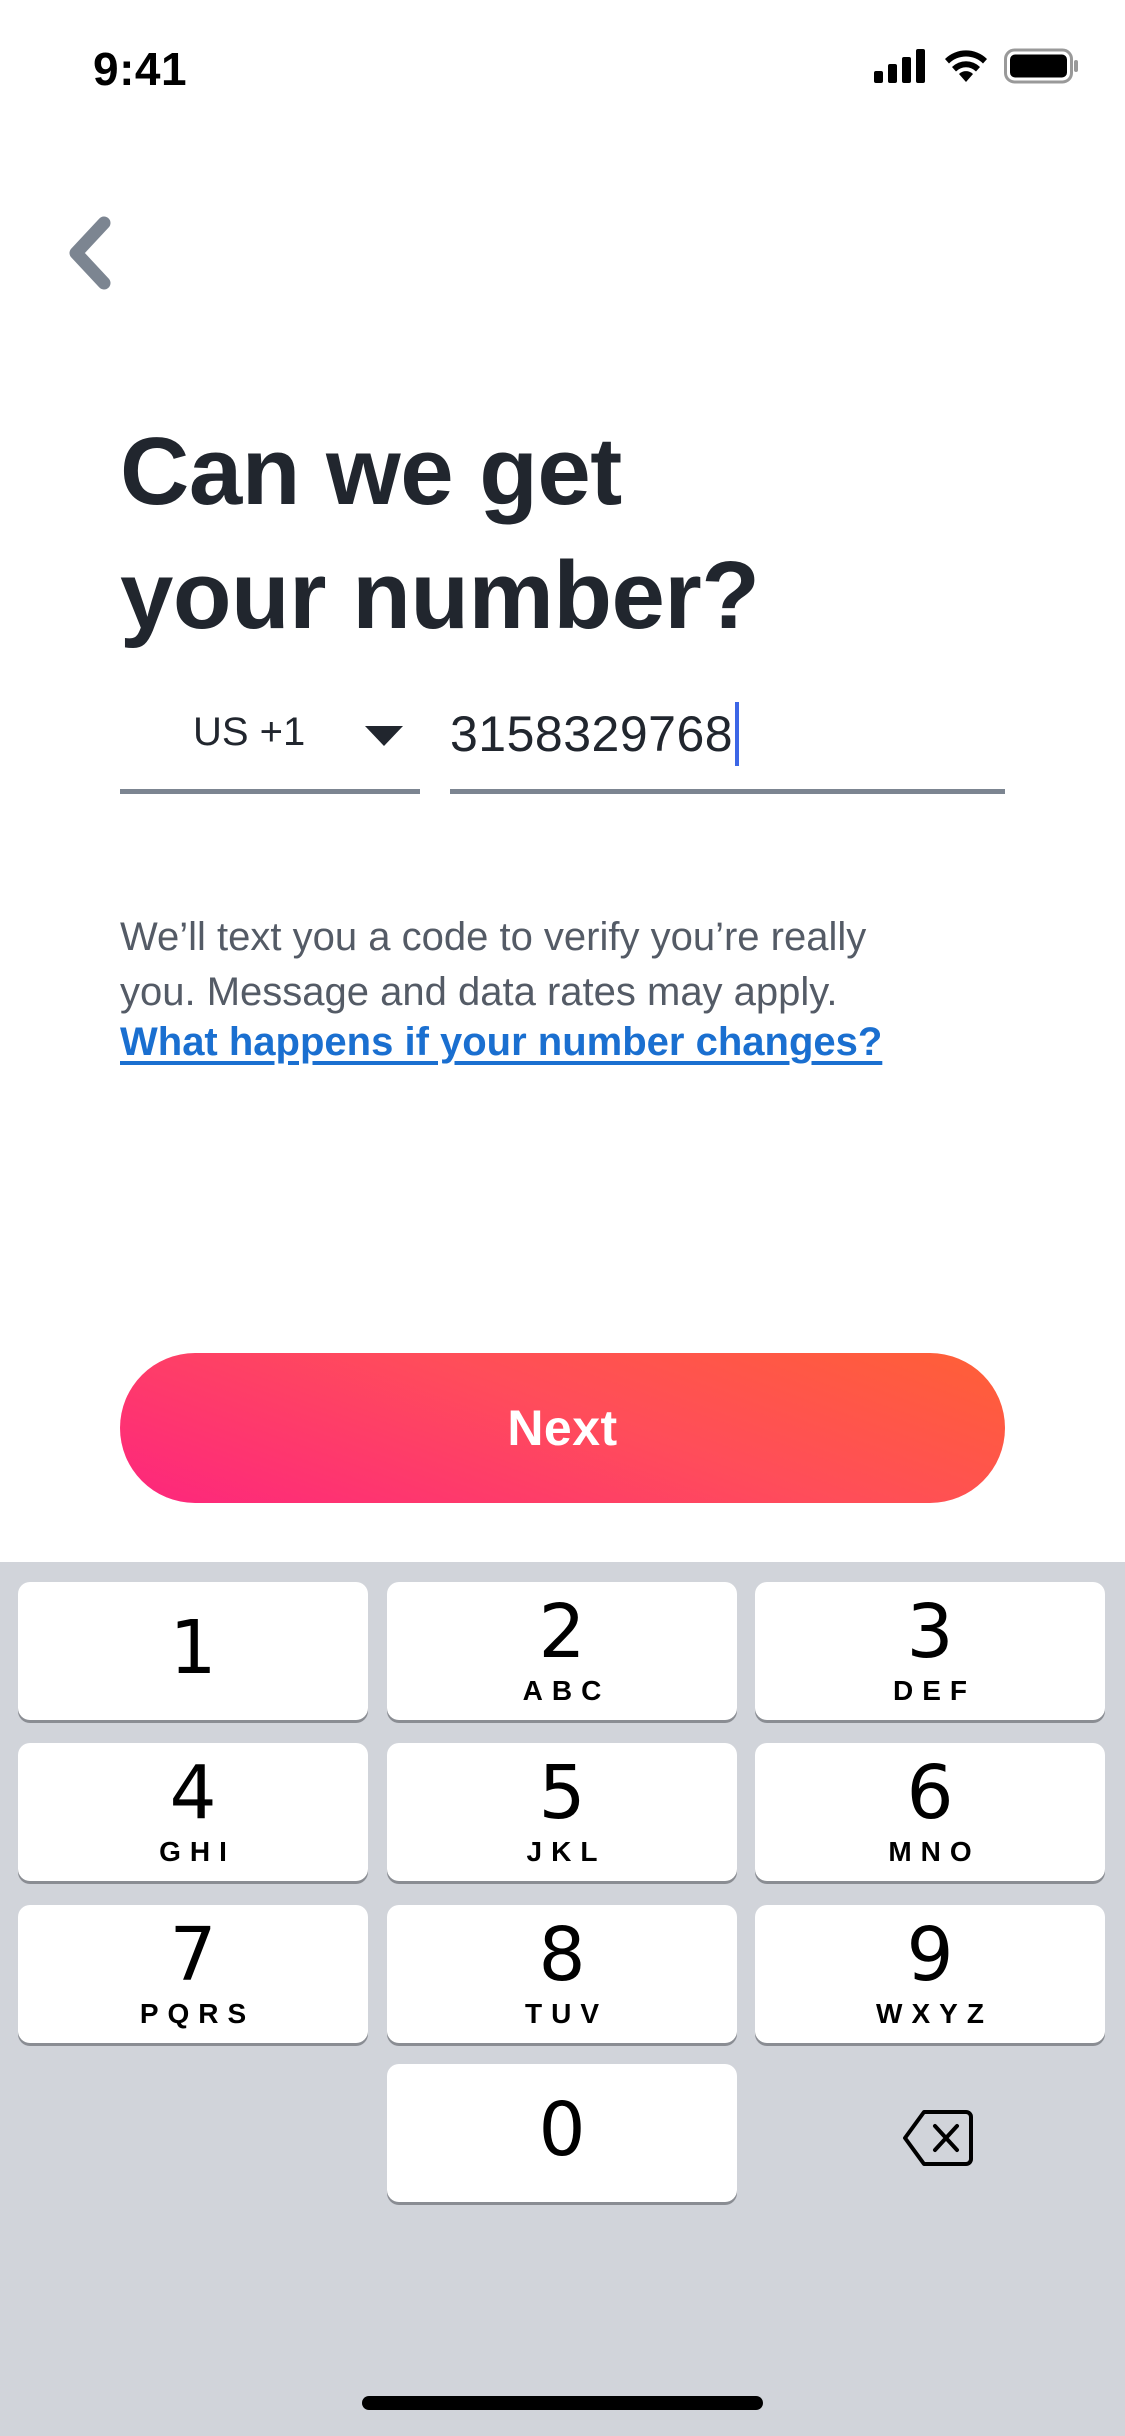  Describe the element at coordinates (384, 739) in the screenshot. I see `caret-down-icon` at that location.